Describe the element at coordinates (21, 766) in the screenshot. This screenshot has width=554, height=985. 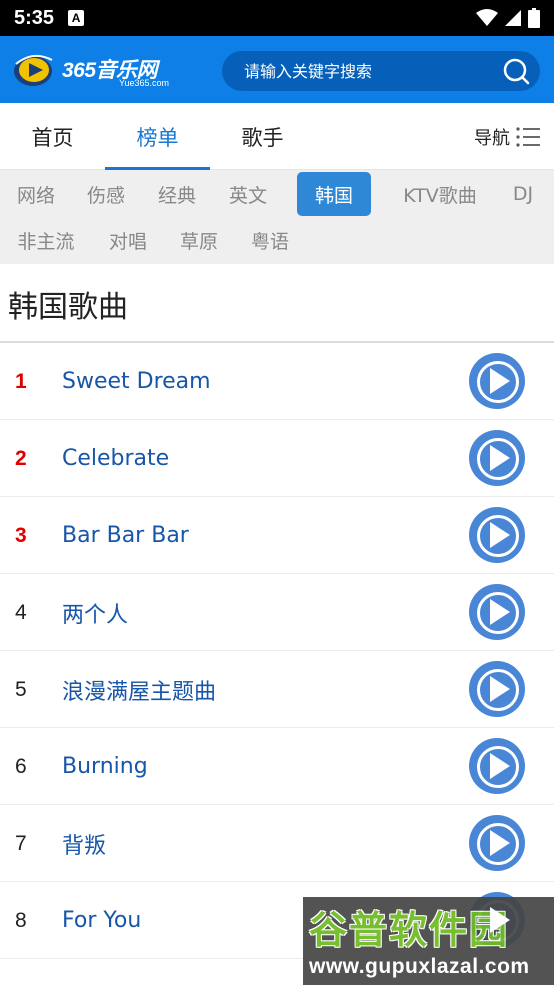
I see `song-rank: 6` at that location.